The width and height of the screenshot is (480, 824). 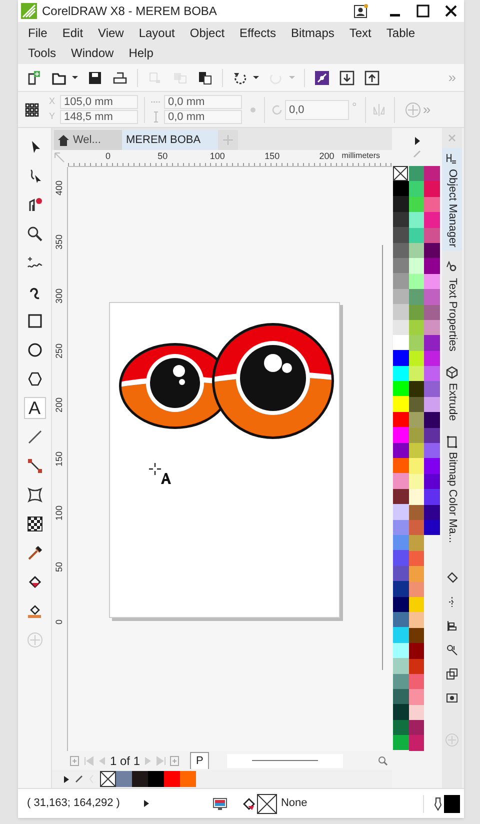 What do you see at coordinates (59, 296) in the screenshot?
I see `ruler-label: 300` at bounding box center [59, 296].